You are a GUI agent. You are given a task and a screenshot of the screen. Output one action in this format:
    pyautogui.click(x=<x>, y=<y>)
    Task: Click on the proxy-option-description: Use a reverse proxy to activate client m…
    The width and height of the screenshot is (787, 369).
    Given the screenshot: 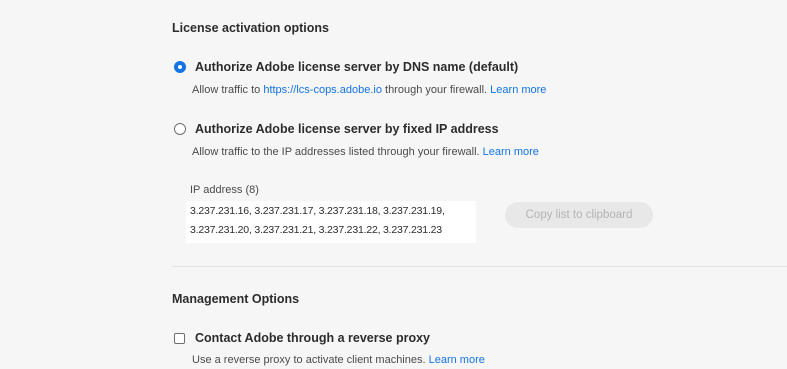 What is the action you would take?
    pyautogui.click(x=338, y=360)
    